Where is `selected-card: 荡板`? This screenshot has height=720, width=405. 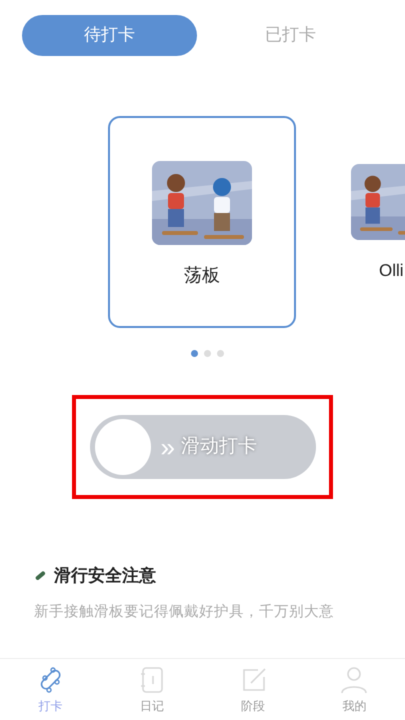 selected-card: 荡板 is located at coordinates (202, 222).